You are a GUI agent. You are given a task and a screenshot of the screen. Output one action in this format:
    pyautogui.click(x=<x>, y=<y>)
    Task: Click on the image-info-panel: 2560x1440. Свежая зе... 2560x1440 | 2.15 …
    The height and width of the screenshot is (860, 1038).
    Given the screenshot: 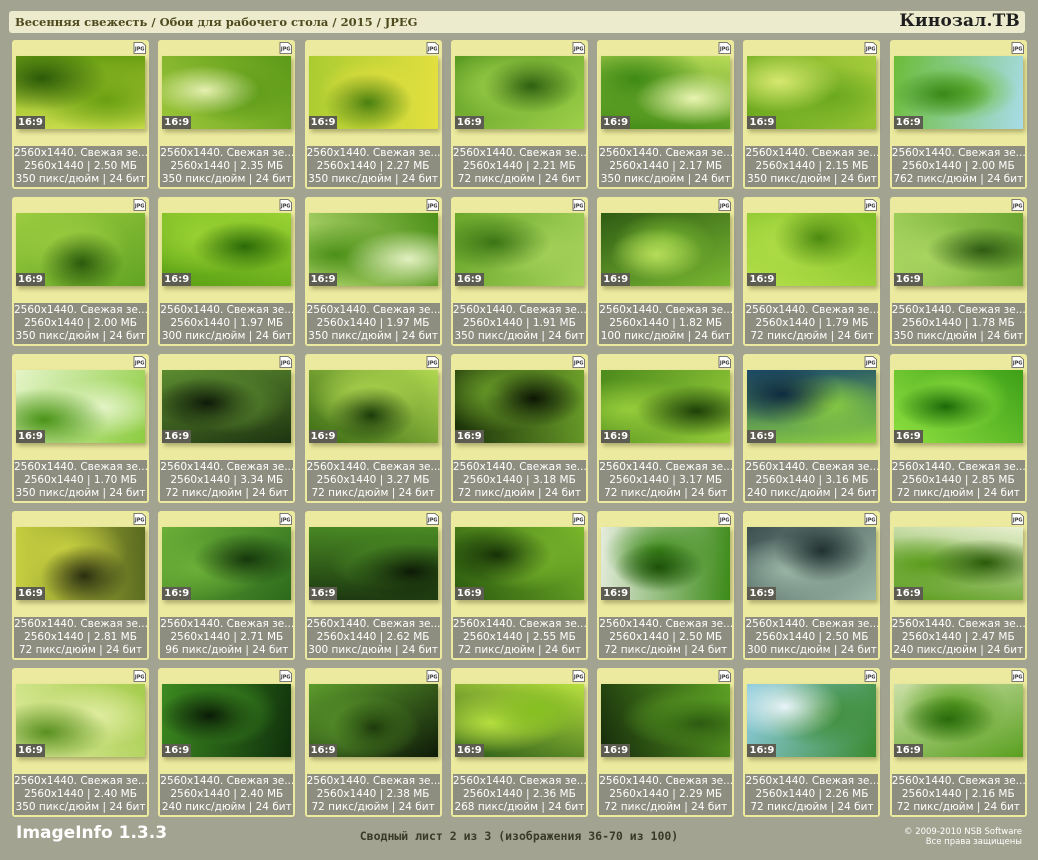 What is the action you would take?
    pyautogui.click(x=812, y=166)
    